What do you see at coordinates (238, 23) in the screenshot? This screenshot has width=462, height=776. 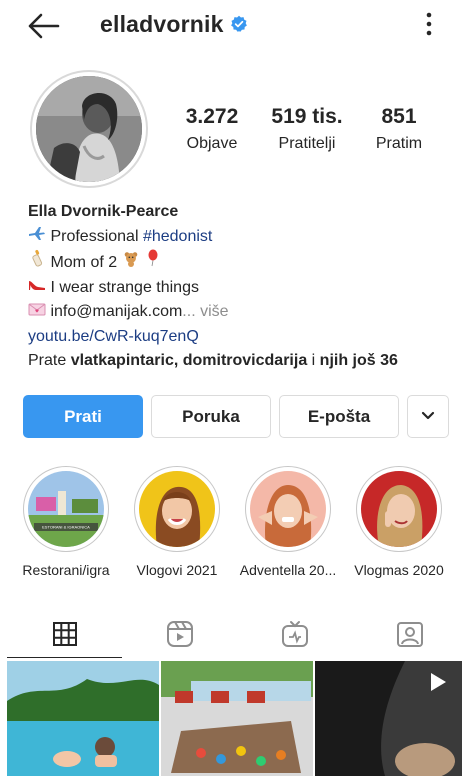 I see `verified-badge-icon` at bounding box center [238, 23].